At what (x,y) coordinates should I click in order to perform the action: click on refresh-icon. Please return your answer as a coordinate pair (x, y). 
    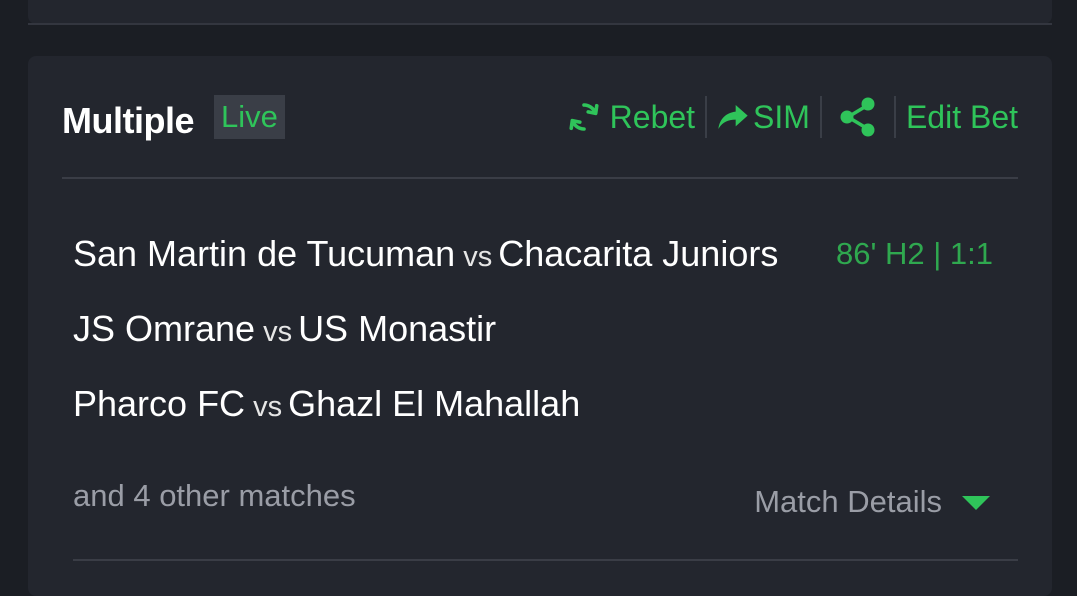
    Looking at the image, I should click on (584, 117).